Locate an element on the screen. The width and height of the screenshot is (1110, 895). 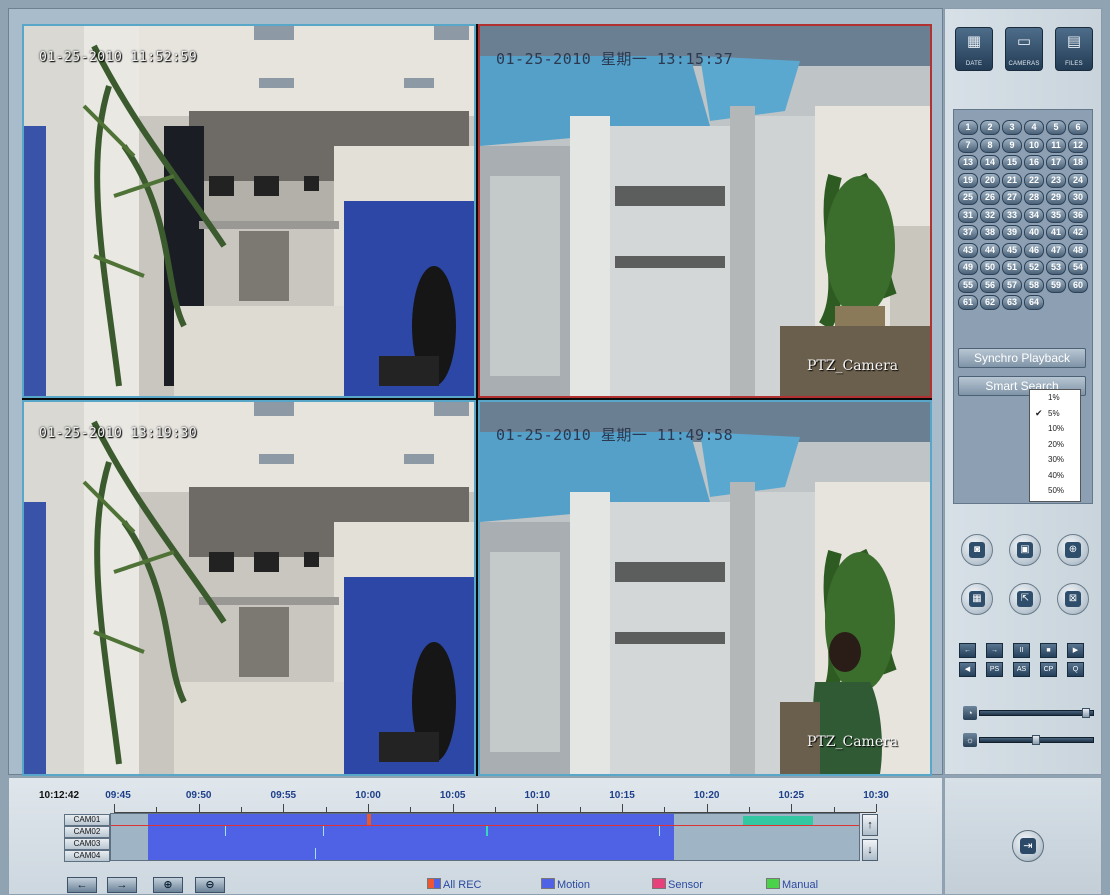
channel-button-57: 57 is located at coordinates (1012, 285).